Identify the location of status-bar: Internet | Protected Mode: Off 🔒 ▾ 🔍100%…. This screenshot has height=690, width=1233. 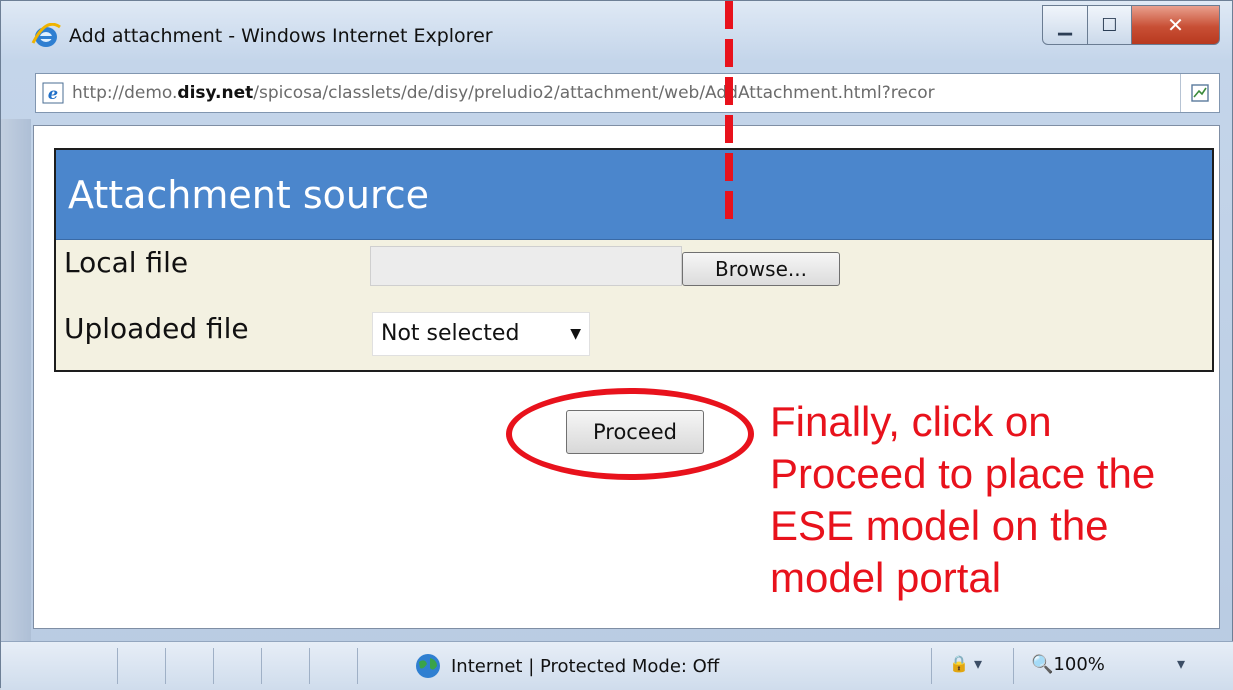
(617, 665).